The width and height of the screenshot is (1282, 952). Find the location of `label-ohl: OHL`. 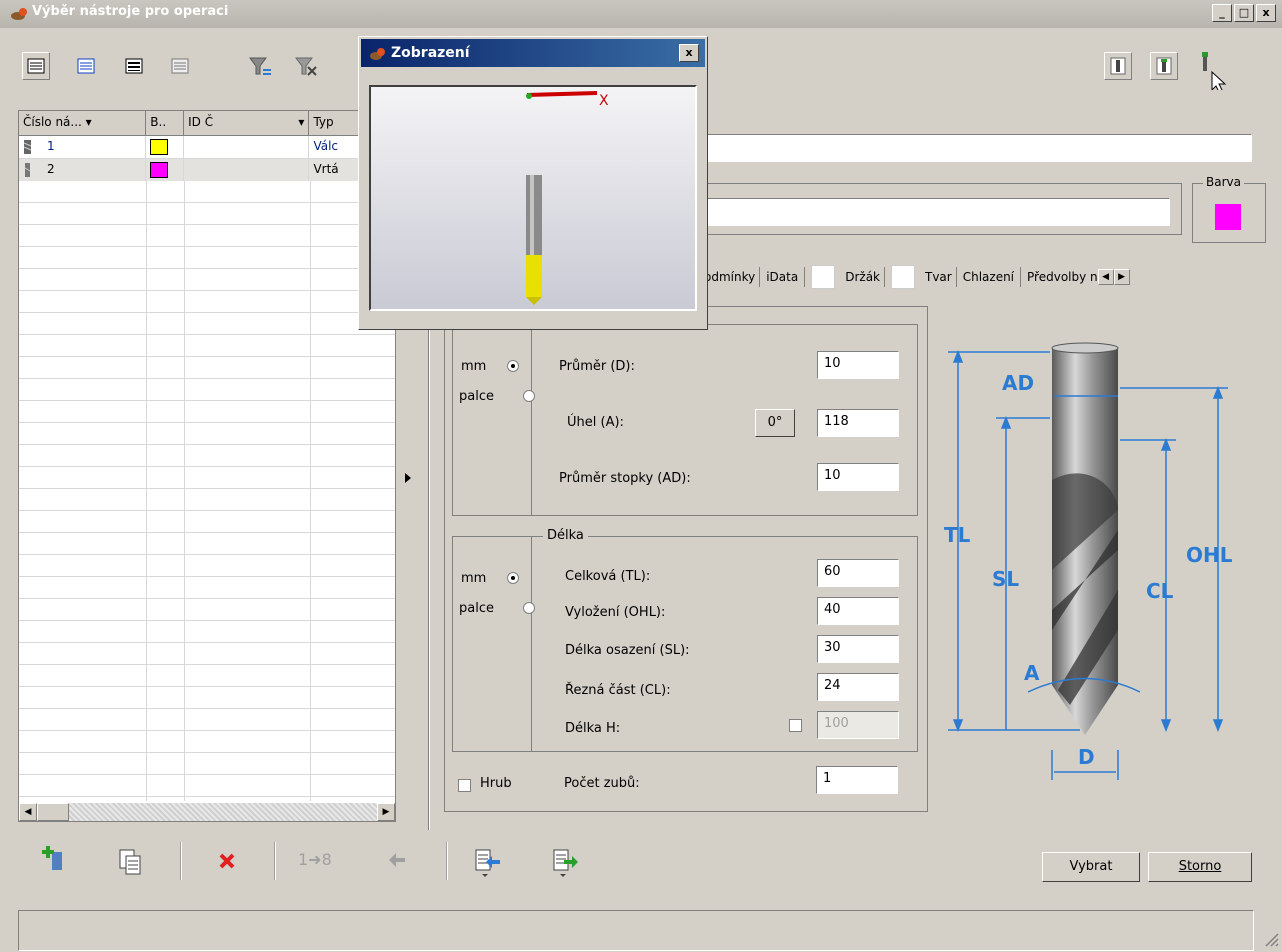

label-ohl: OHL is located at coordinates (1209, 555).